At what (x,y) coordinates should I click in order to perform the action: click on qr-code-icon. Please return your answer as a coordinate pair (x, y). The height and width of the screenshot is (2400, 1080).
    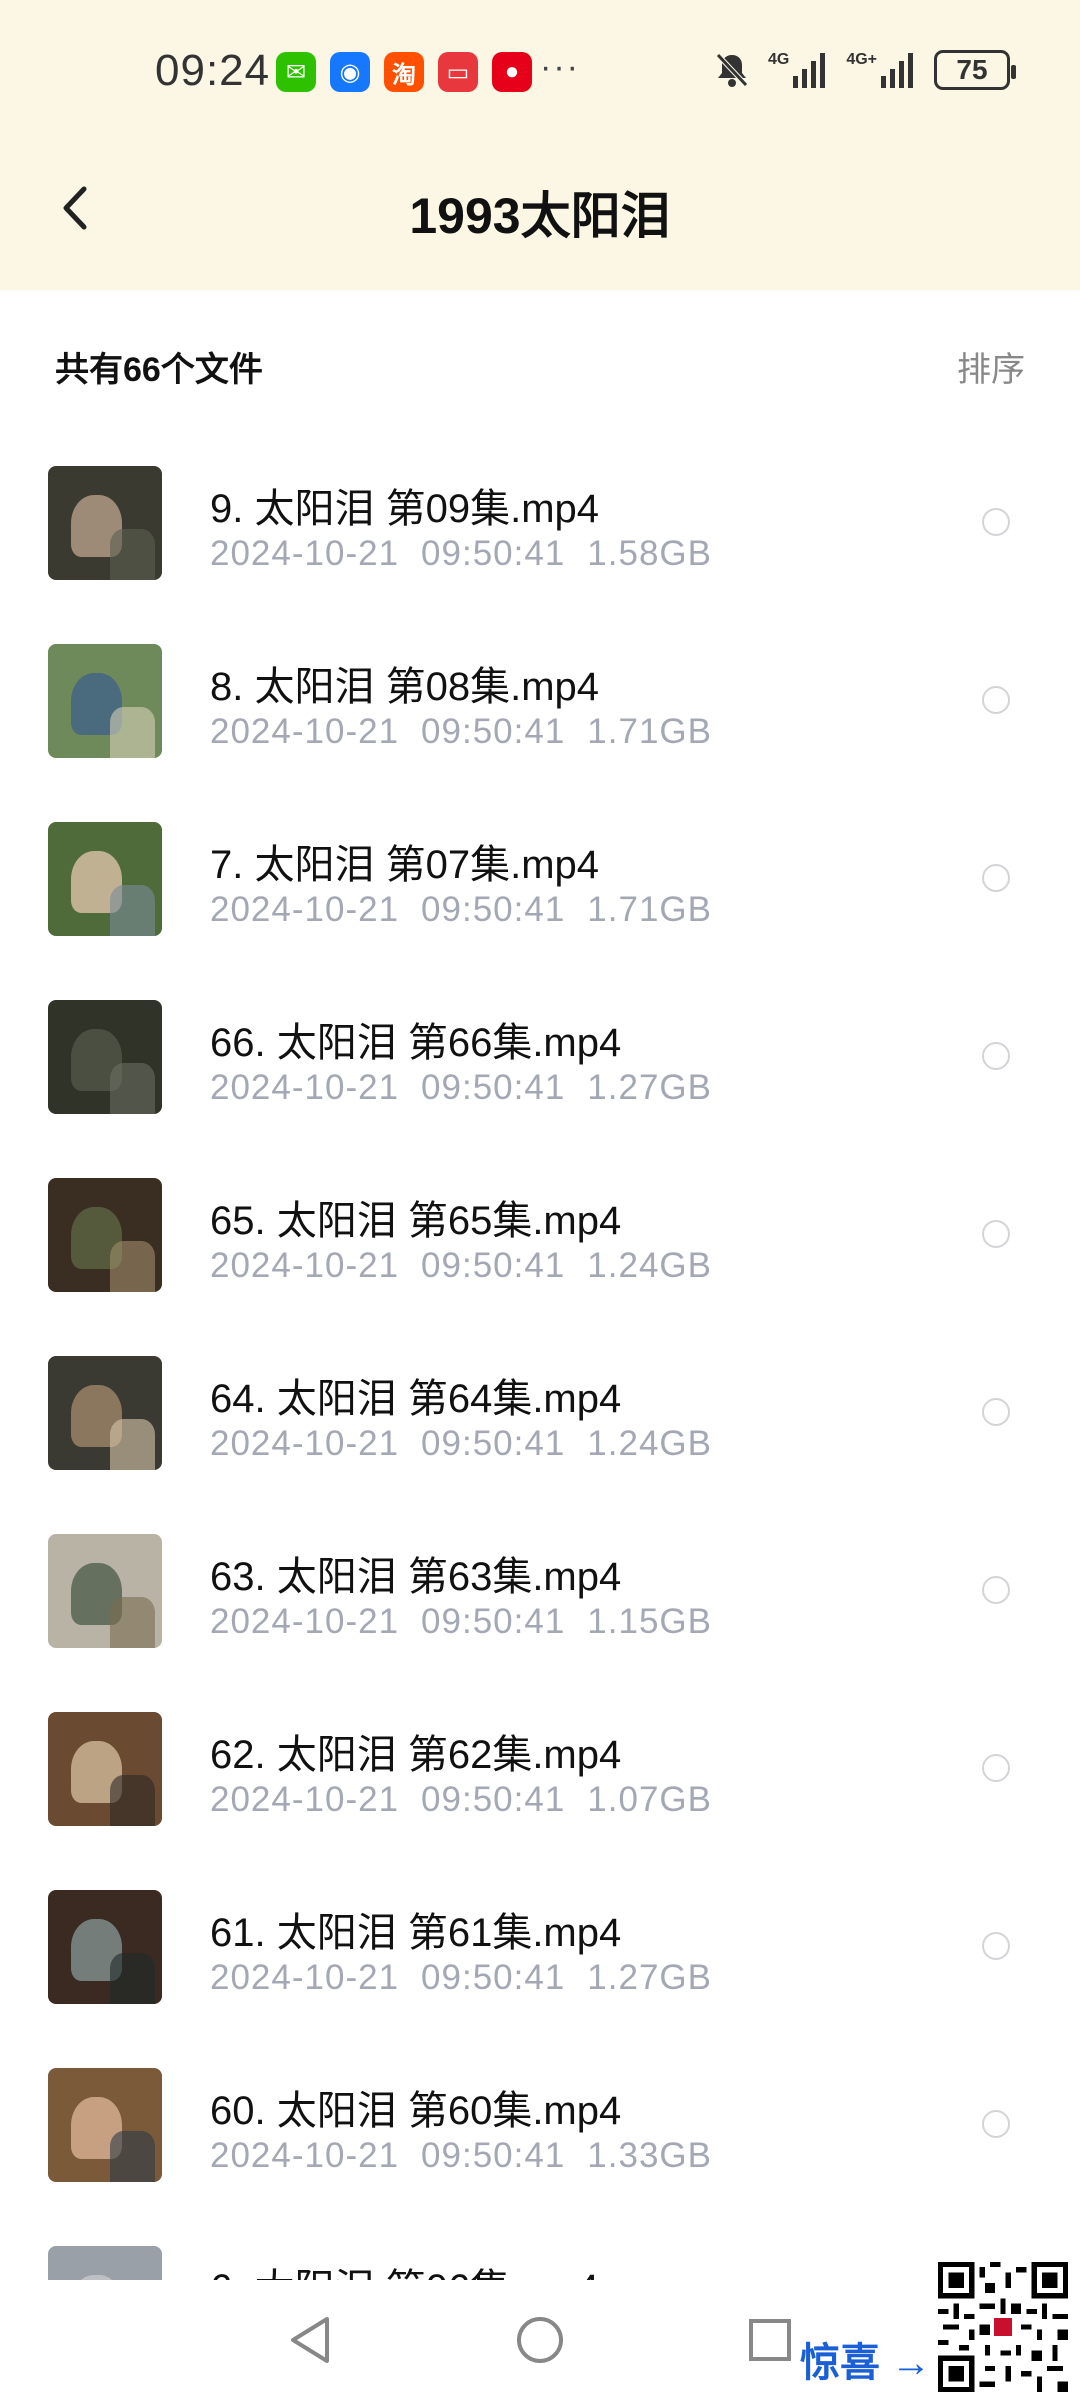
    Looking at the image, I should click on (1003, 2327).